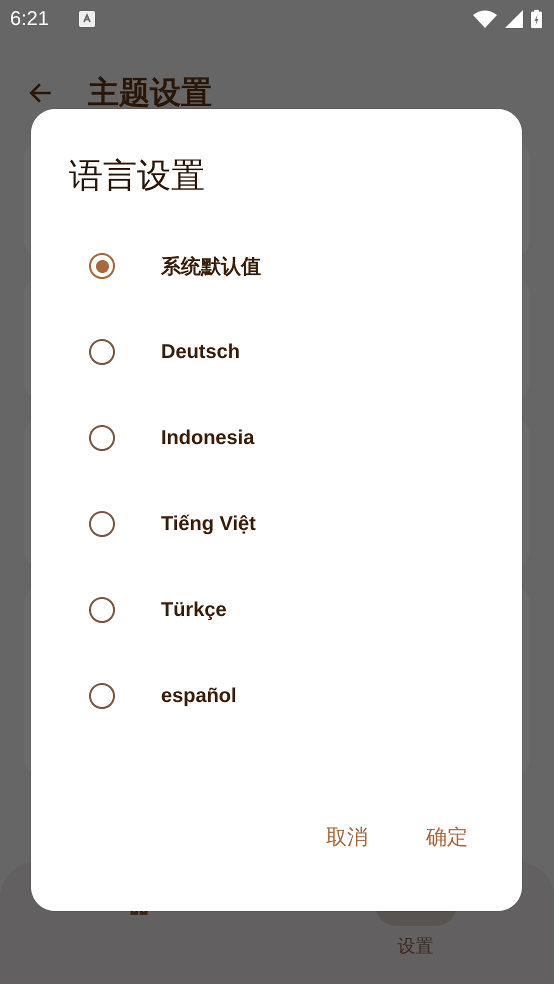 The image size is (554, 984). I want to click on language-option: español, so click(199, 696).